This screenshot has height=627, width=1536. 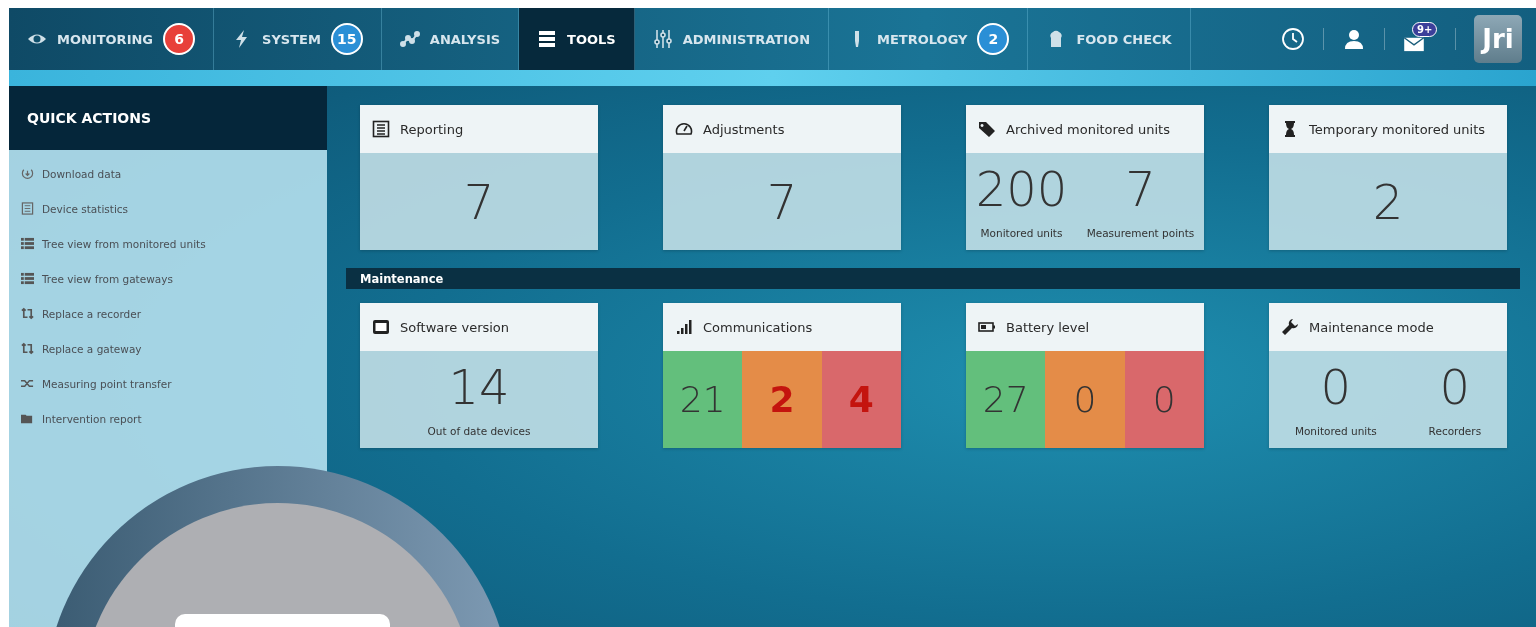 I want to click on card-title: Communications, so click(x=758, y=327).